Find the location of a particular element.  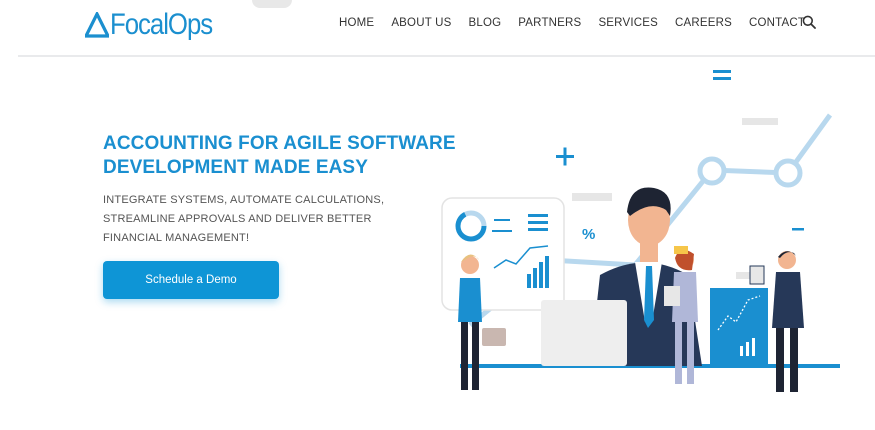

minus-icon is located at coordinates (798, 229).